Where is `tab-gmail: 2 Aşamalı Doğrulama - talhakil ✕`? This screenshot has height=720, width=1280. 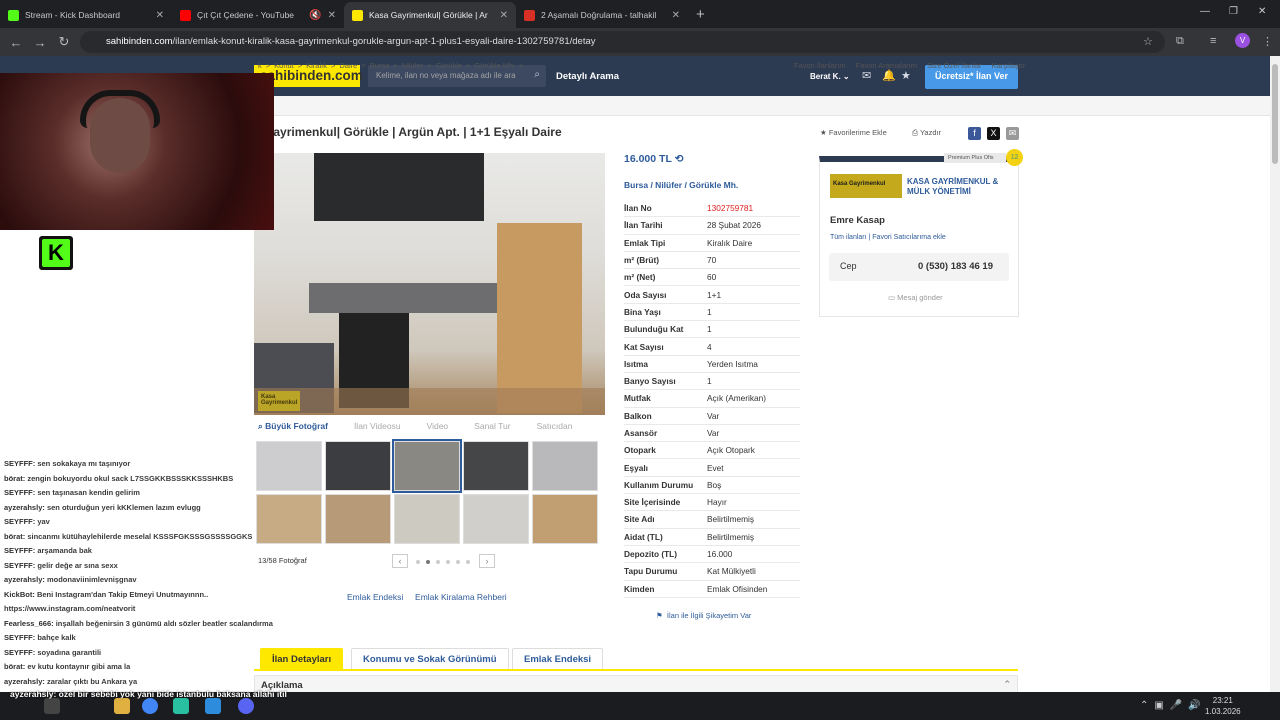 tab-gmail: 2 Aşamalı Doğrulama - talhakil ✕ is located at coordinates (602, 15).